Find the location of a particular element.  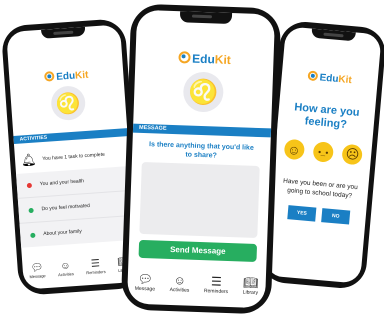

bell-icon: 🔔︎ is located at coordinates (28, 160).